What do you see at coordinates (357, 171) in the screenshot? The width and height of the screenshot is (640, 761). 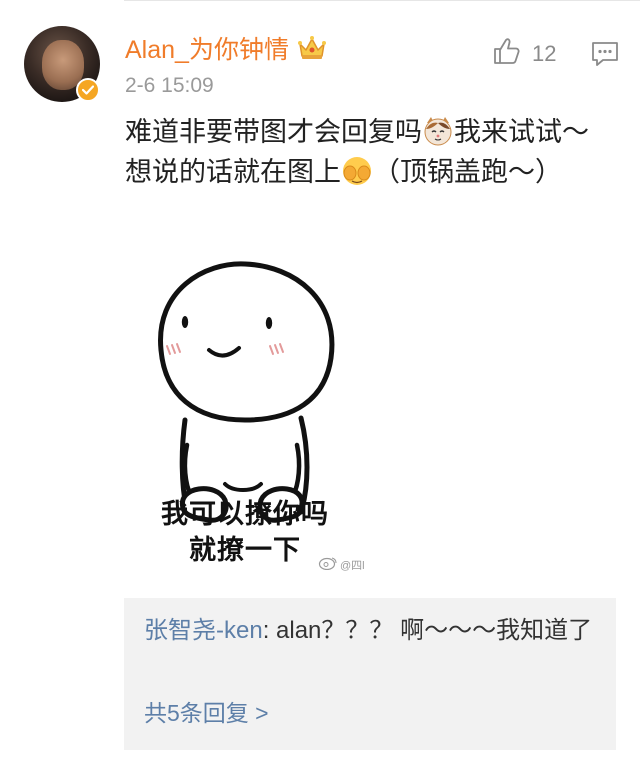 I see `covering-face-emoji-icon` at bounding box center [357, 171].